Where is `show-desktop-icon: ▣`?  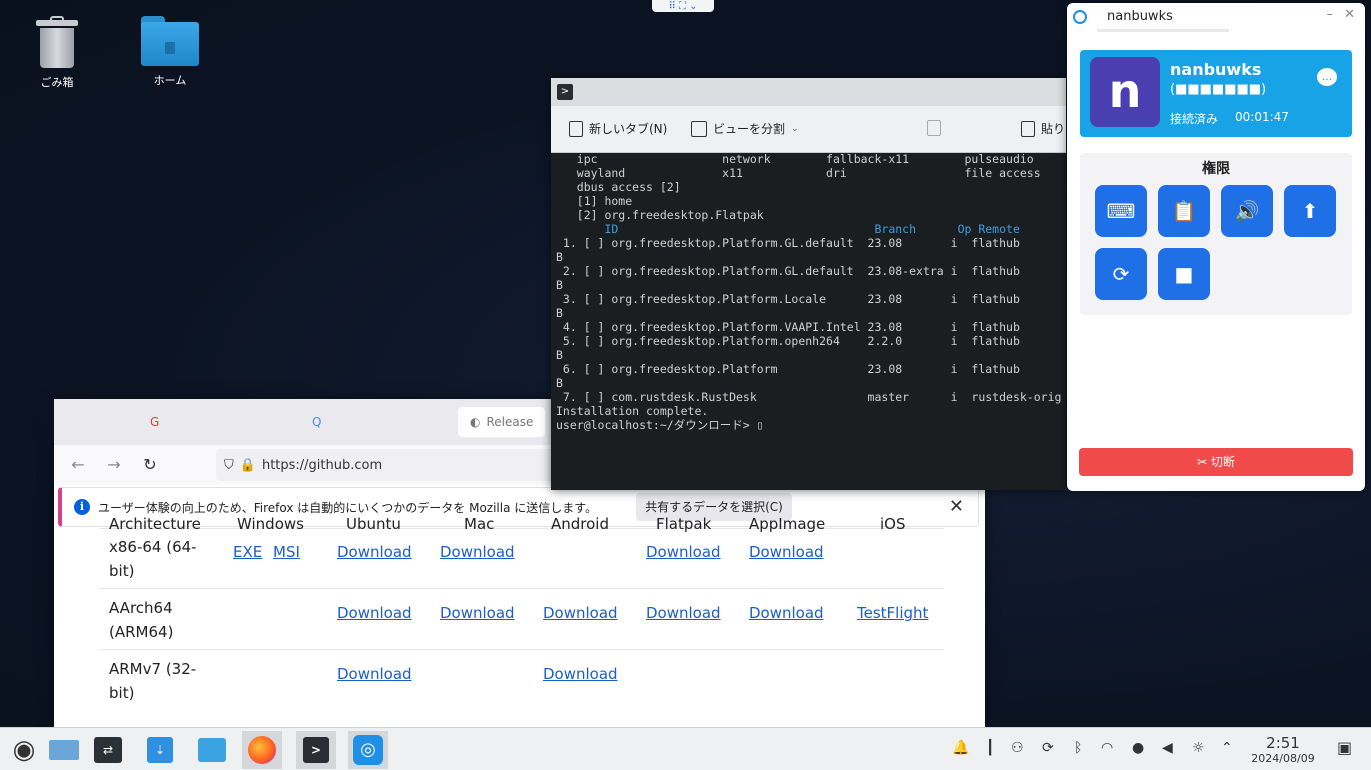
show-desktop-icon: ▣ is located at coordinates (1344, 747).